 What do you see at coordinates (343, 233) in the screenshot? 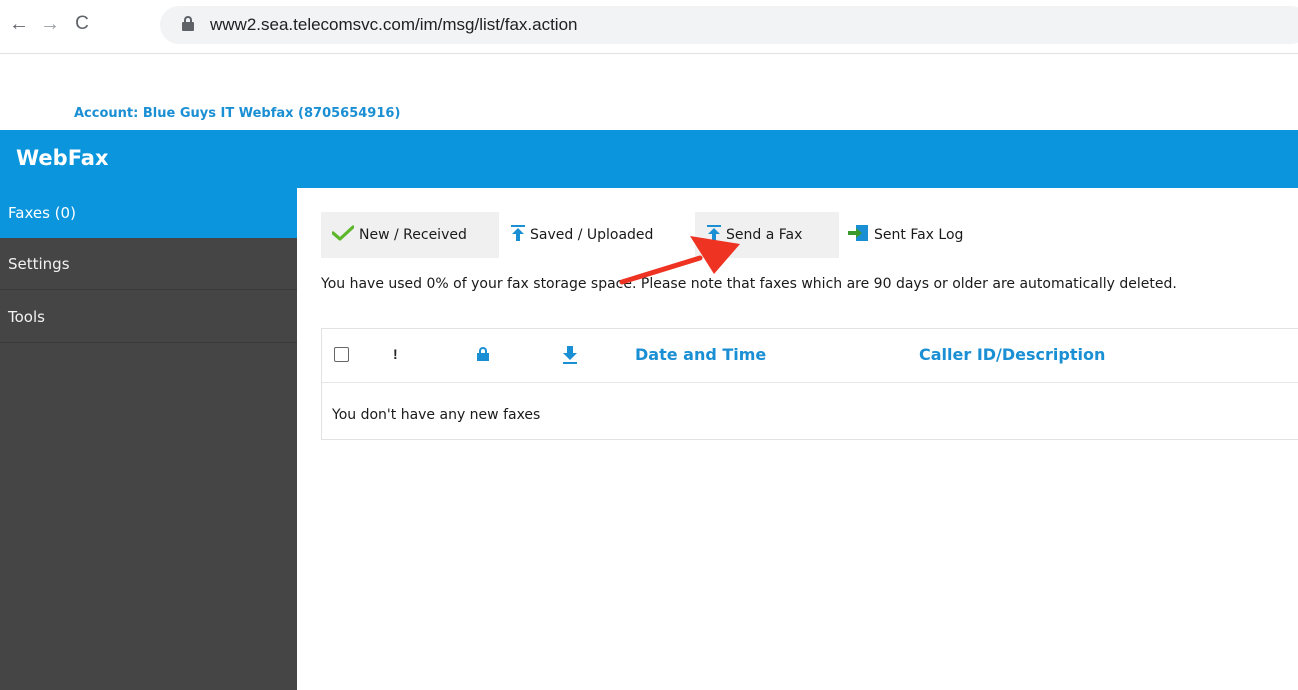
I see `check-icon` at bounding box center [343, 233].